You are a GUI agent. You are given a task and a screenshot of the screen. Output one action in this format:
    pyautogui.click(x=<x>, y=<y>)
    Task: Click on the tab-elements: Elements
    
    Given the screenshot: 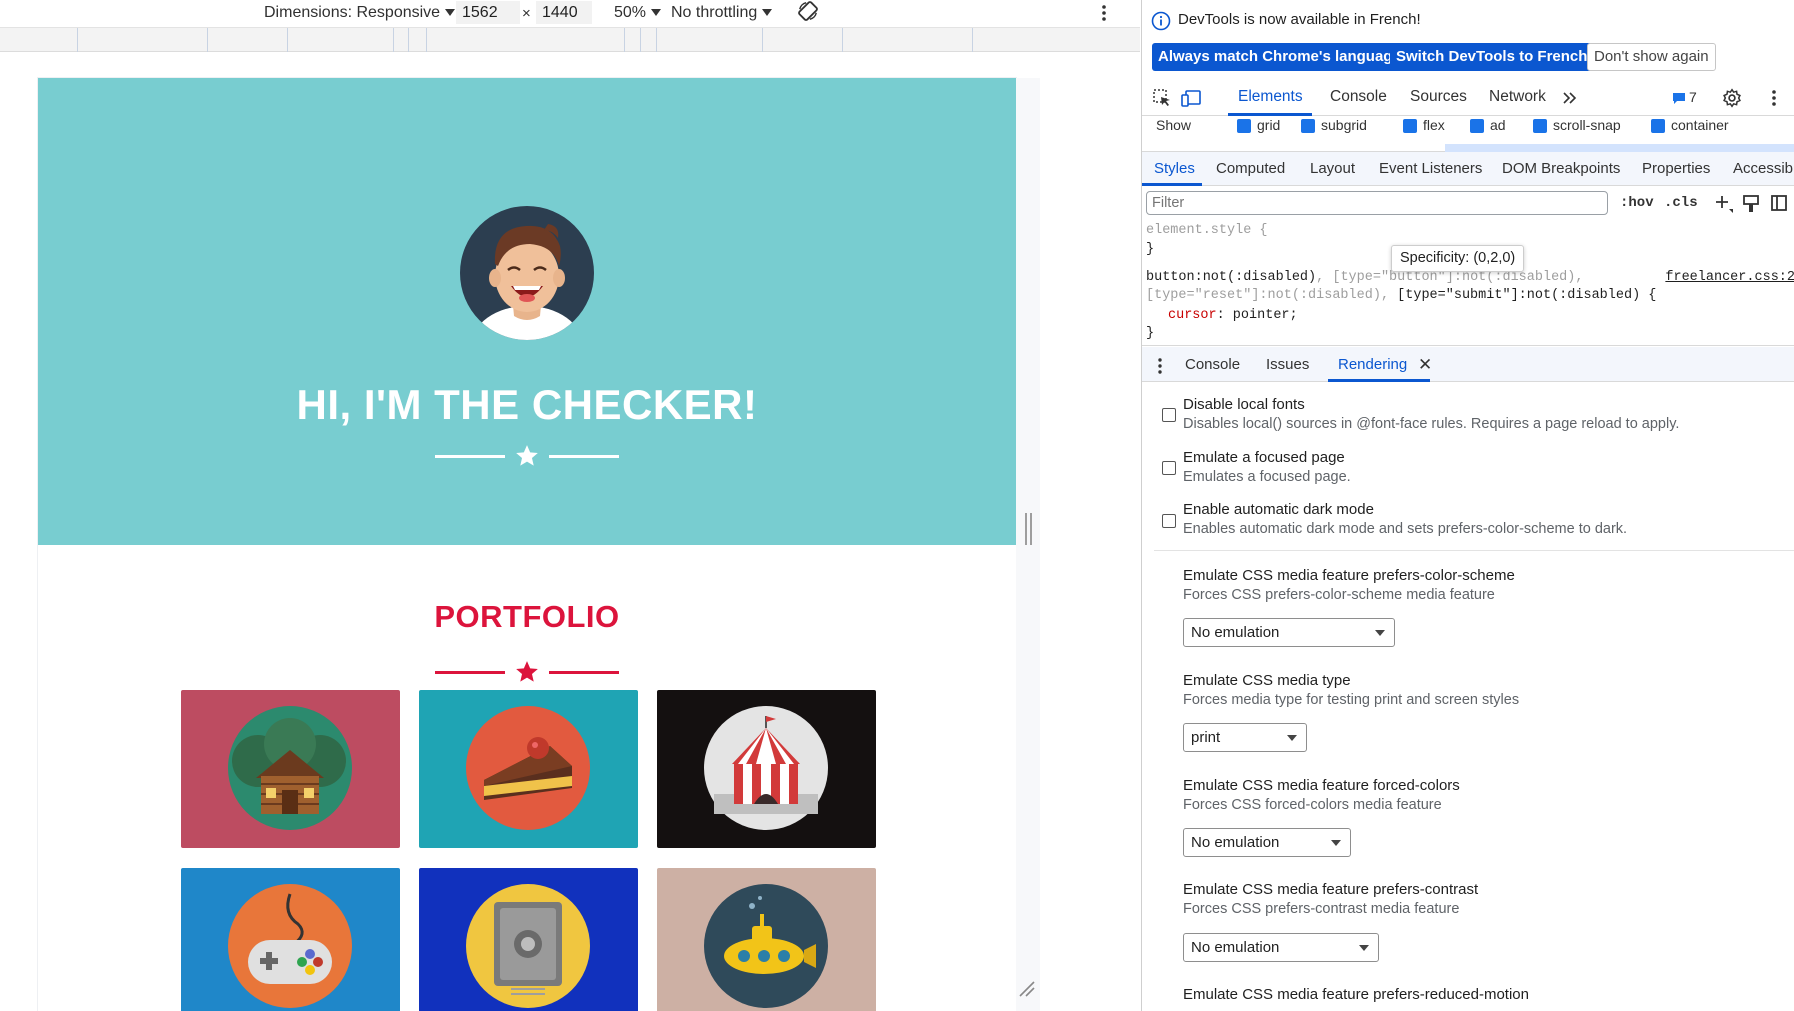 What is the action you would take?
    pyautogui.click(x=1270, y=97)
    